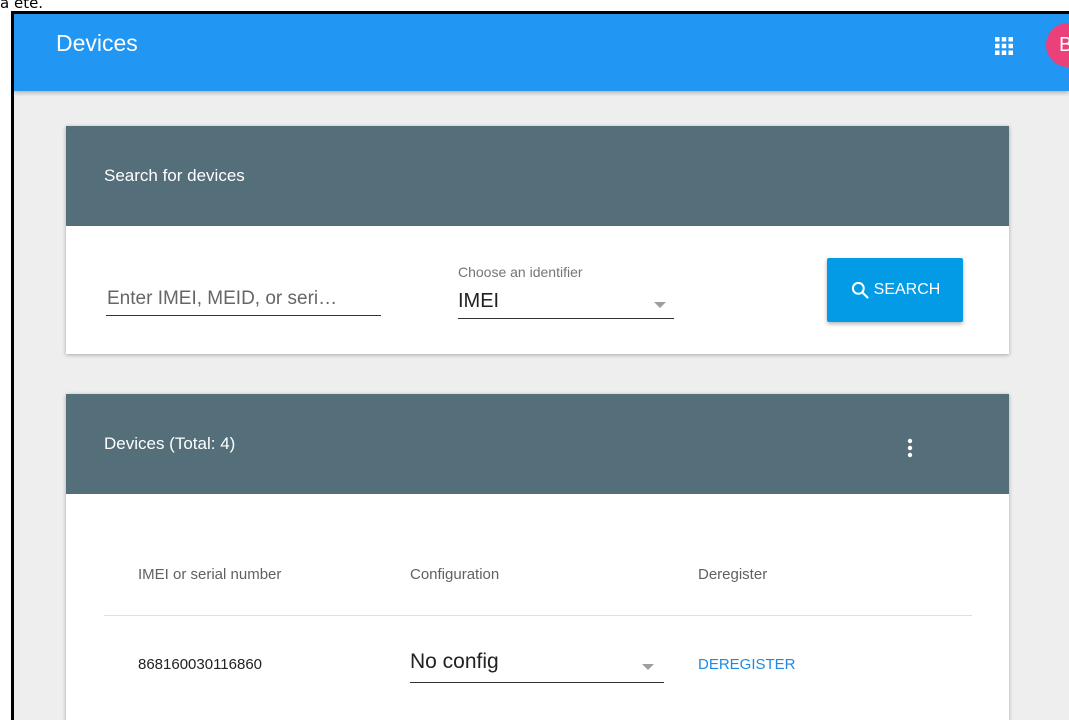 This screenshot has height=720, width=1069. What do you see at coordinates (520, 272) in the screenshot?
I see `identifier-select-label: Choose an identifier` at bounding box center [520, 272].